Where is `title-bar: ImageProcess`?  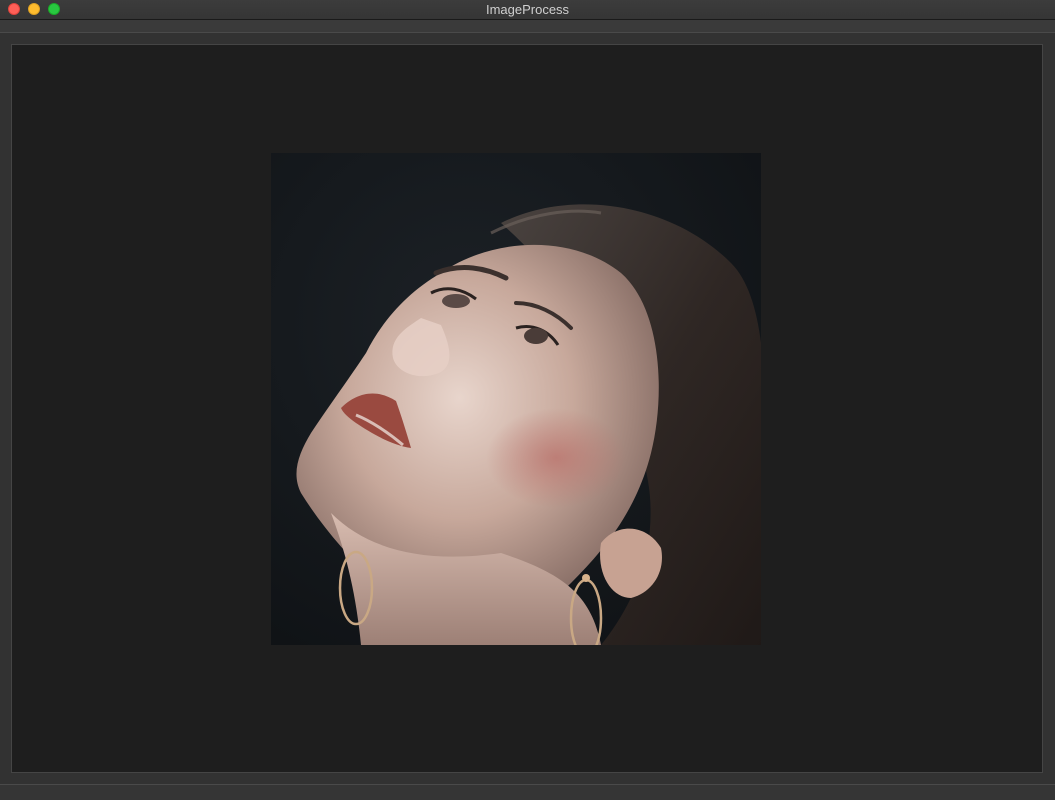 title-bar: ImageProcess is located at coordinates (527, 10).